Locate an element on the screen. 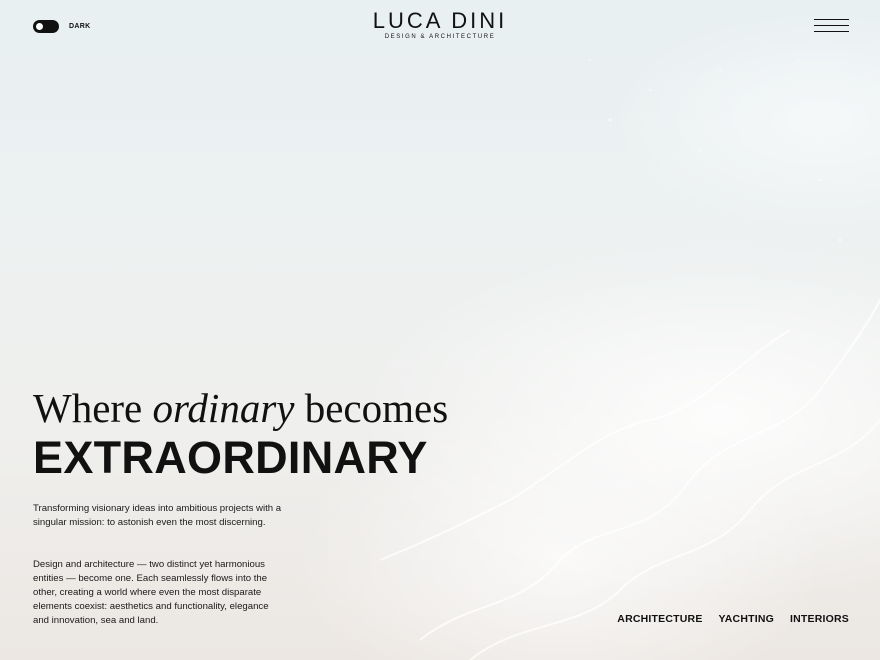 This screenshot has height=660, width=880. hero-headline: Where ordinary becomes is located at coordinates (240, 408).